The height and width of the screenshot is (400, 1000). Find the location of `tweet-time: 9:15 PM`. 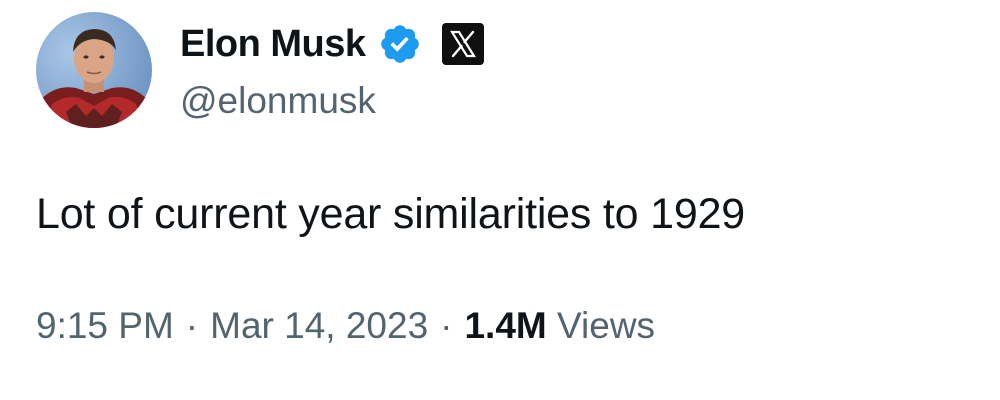

tweet-time: 9:15 PM is located at coordinates (105, 325).